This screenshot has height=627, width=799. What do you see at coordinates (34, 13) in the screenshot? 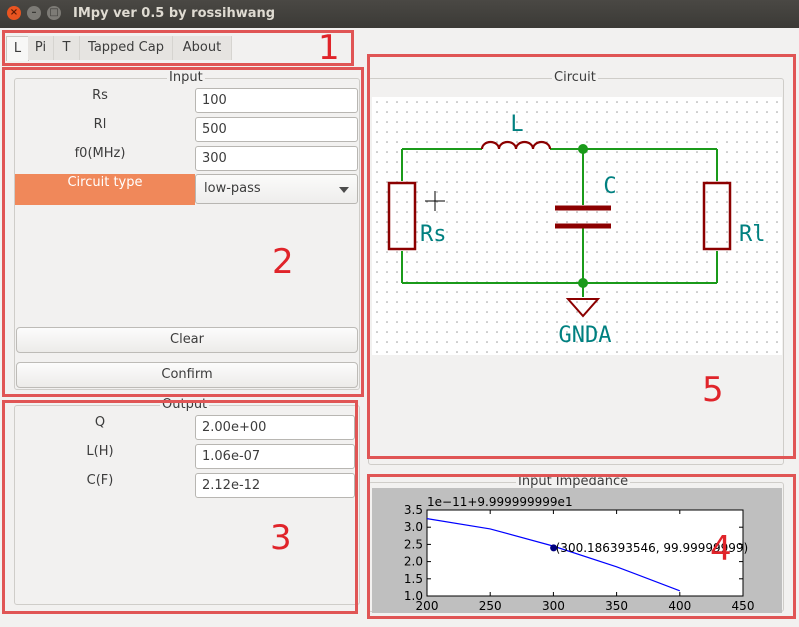
I see `minimize-window-icon: –` at bounding box center [34, 13].